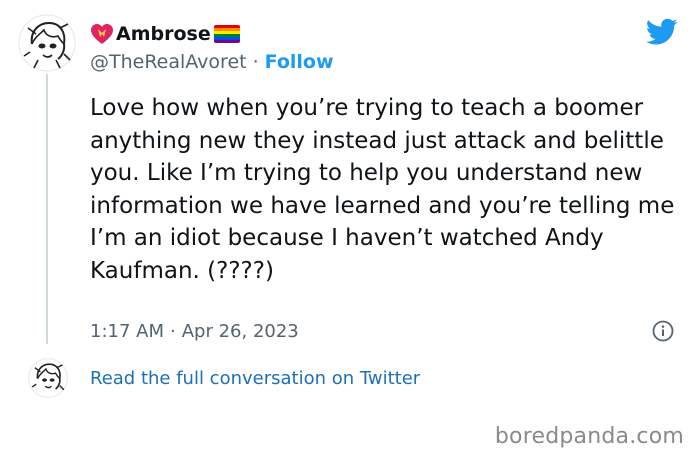  I want to click on heart-with-ribbon-icon, so click(102, 34).